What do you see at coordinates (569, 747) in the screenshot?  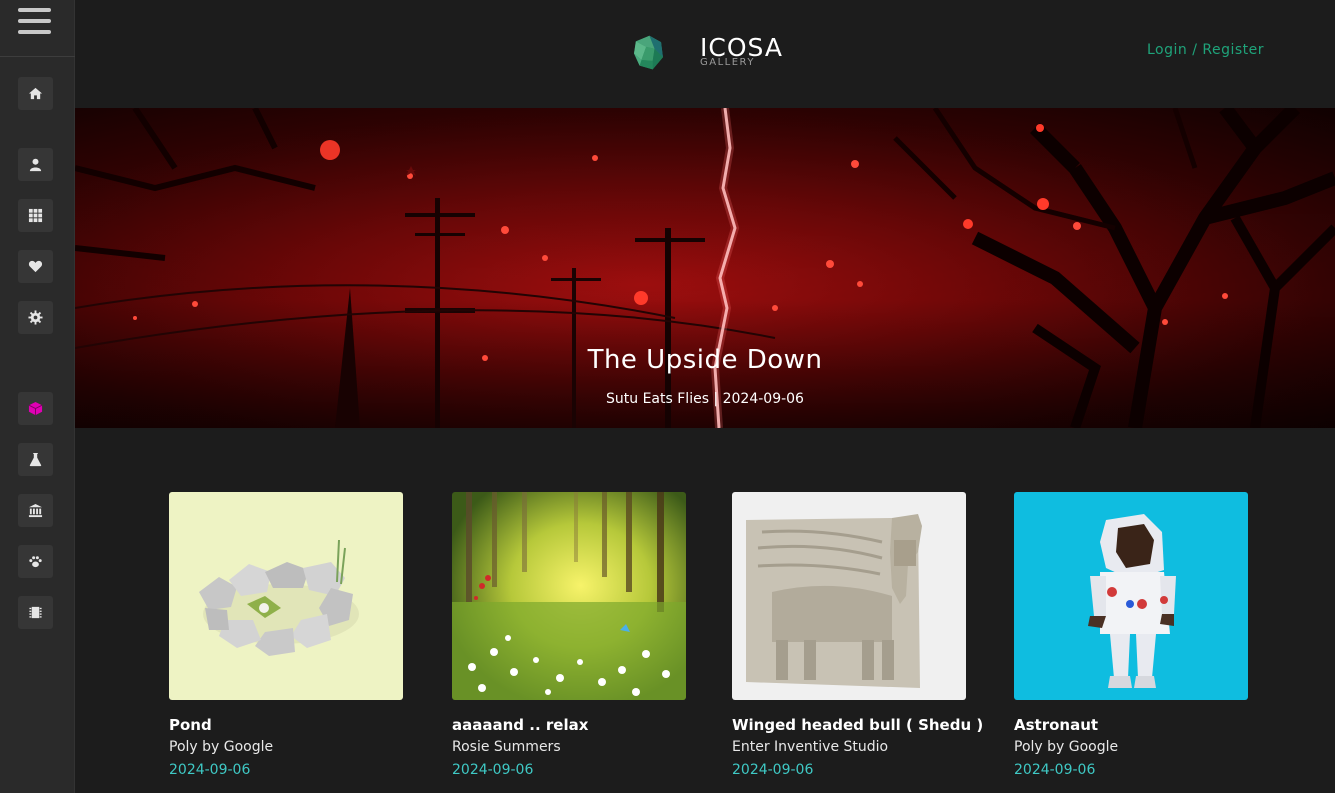 I see `model-author: Rosie Summers` at bounding box center [569, 747].